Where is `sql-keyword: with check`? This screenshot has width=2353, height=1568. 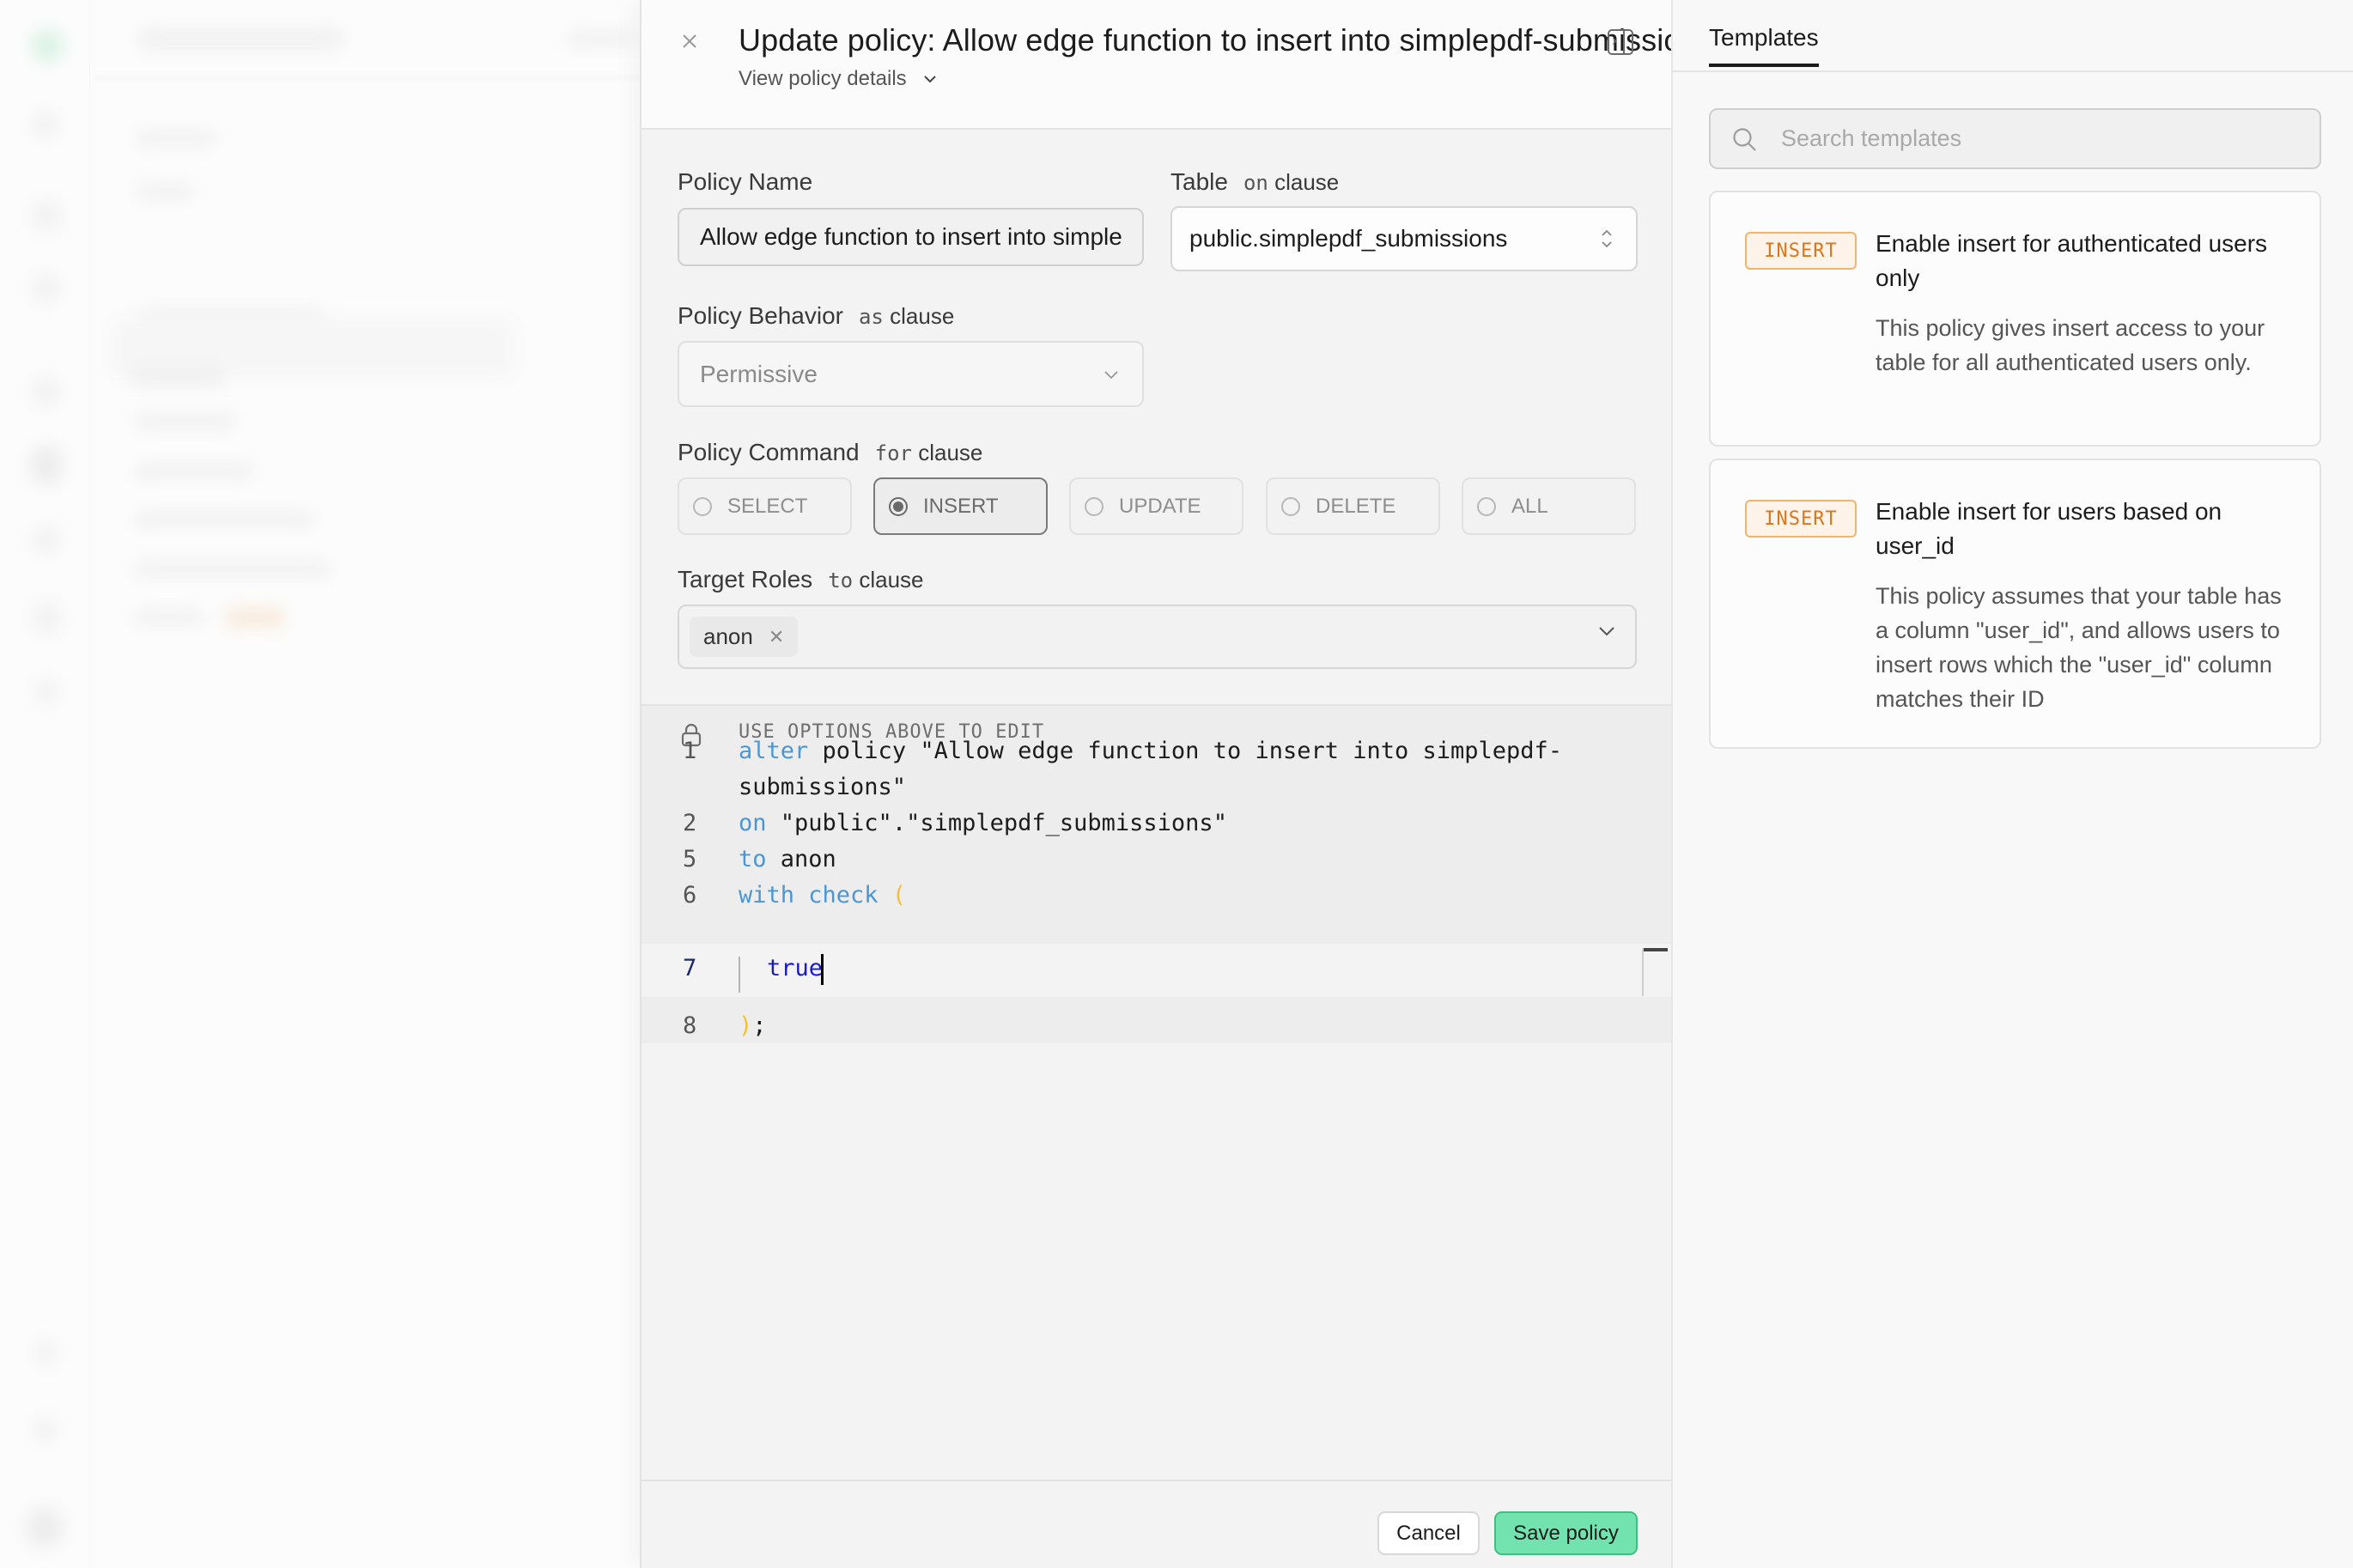
sql-keyword: with check is located at coordinates (809, 895).